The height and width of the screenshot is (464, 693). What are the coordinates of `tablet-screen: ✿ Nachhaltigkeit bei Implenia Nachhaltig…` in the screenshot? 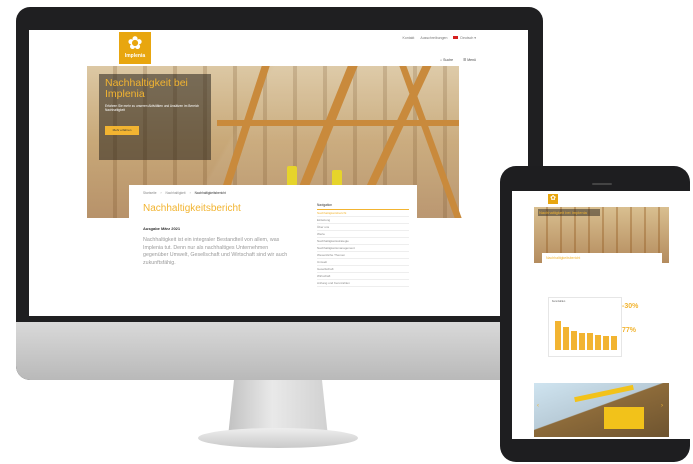 It's located at (602, 315).